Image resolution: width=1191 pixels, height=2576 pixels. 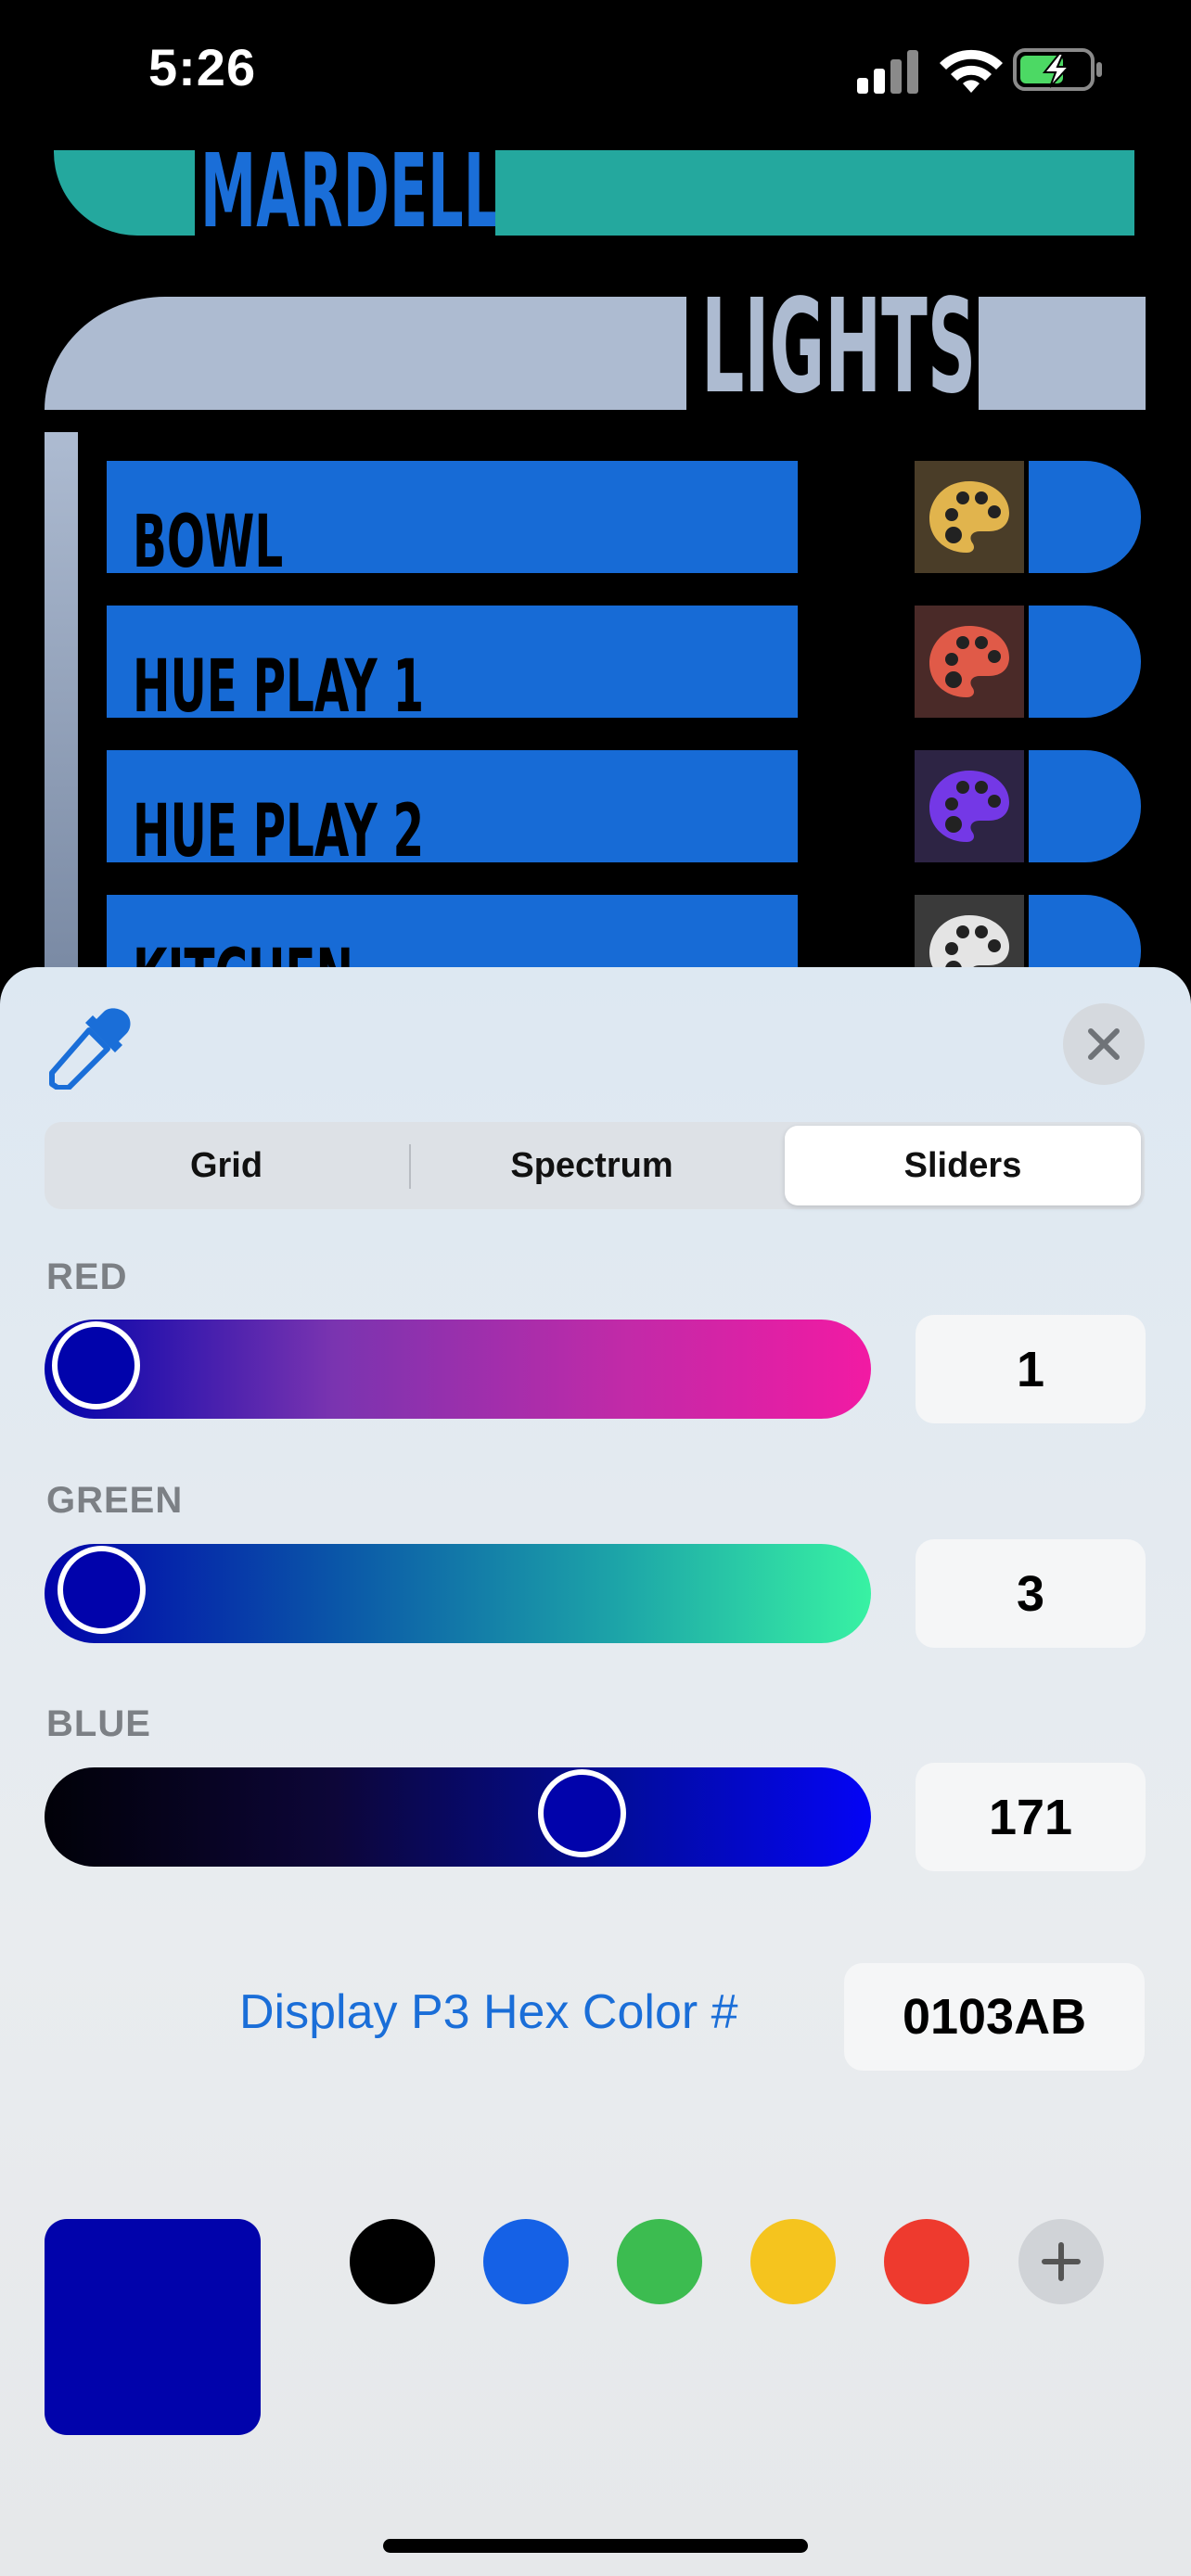 What do you see at coordinates (209, 542) in the screenshot?
I see `light-name: BOWL` at bounding box center [209, 542].